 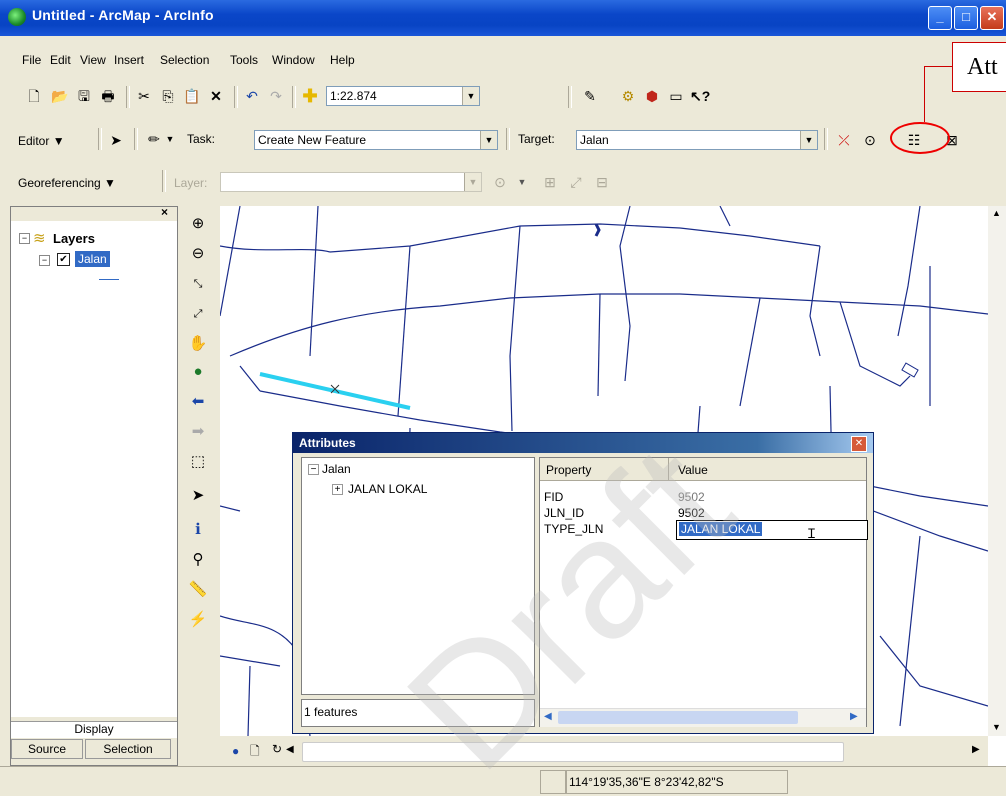 What do you see at coordinates (244, 60) in the screenshot?
I see `menu-tools: Tools` at bounding box center [244, 60].